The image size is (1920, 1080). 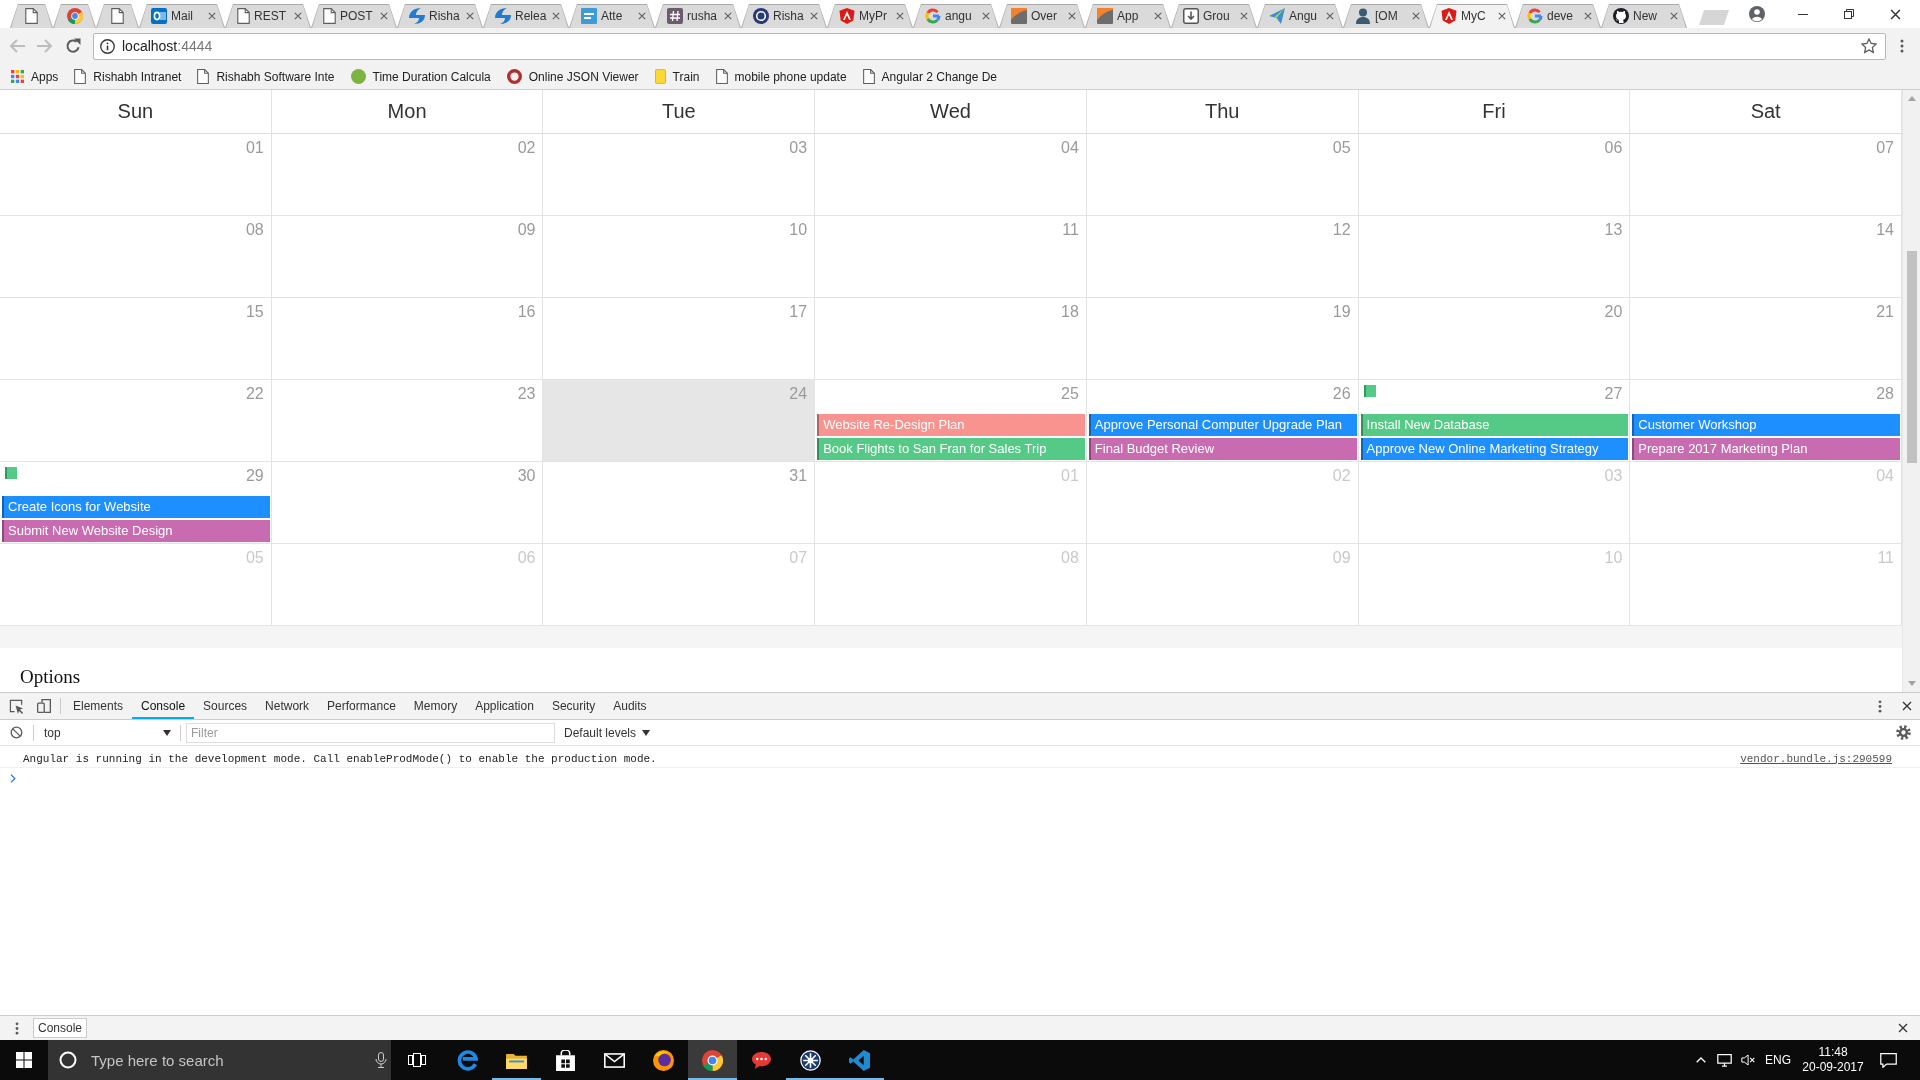 What do you see at coordinates (1869, 46) in the screenshot?
I see `star-icon` at bounding box center [1869, 46].